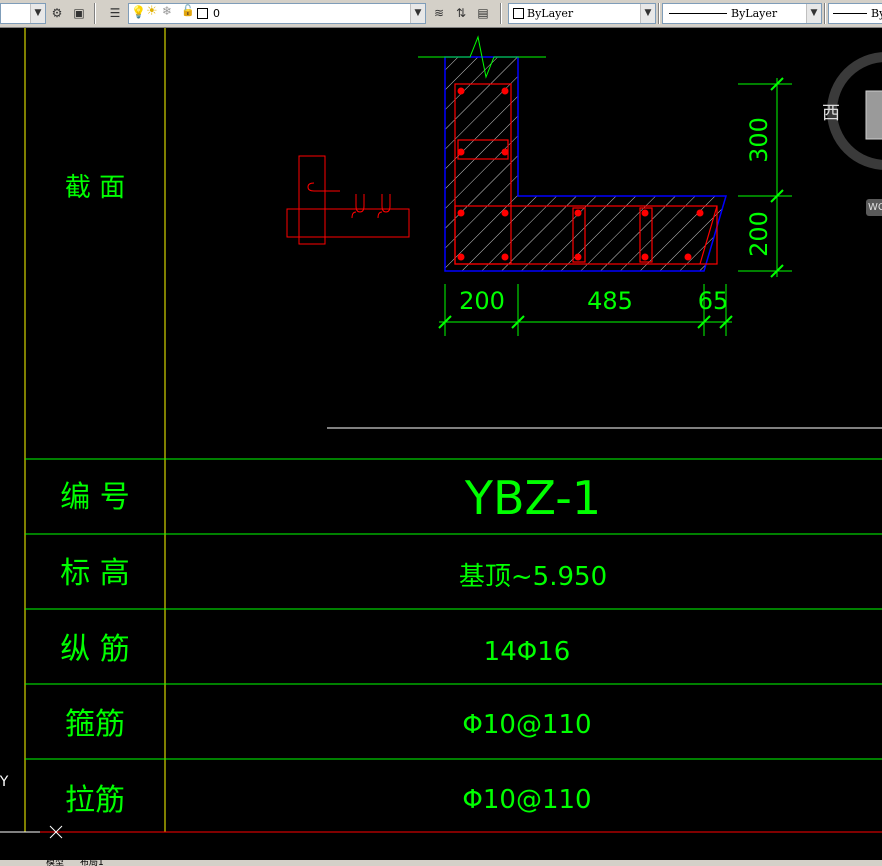  What do you see at coordinates (95, 800) in the screenshot?
I see `row-label-tie: 拉筋` at bounding box center [95, 800].